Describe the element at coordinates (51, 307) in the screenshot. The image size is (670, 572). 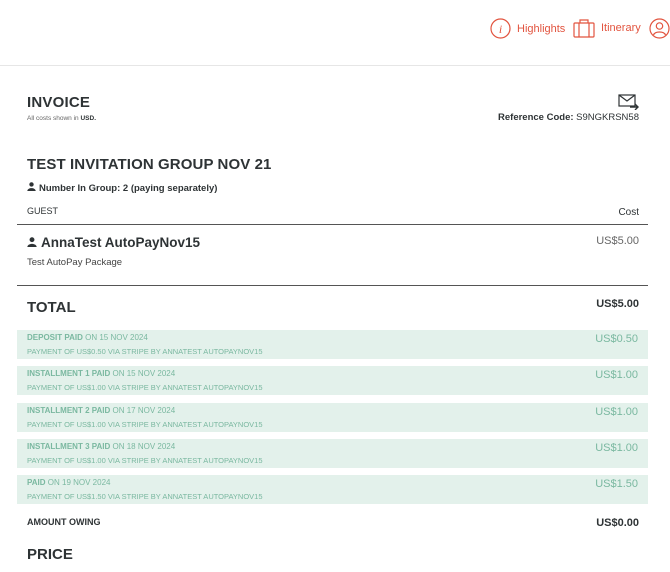
I see `total-label: TOTAL` at that location.